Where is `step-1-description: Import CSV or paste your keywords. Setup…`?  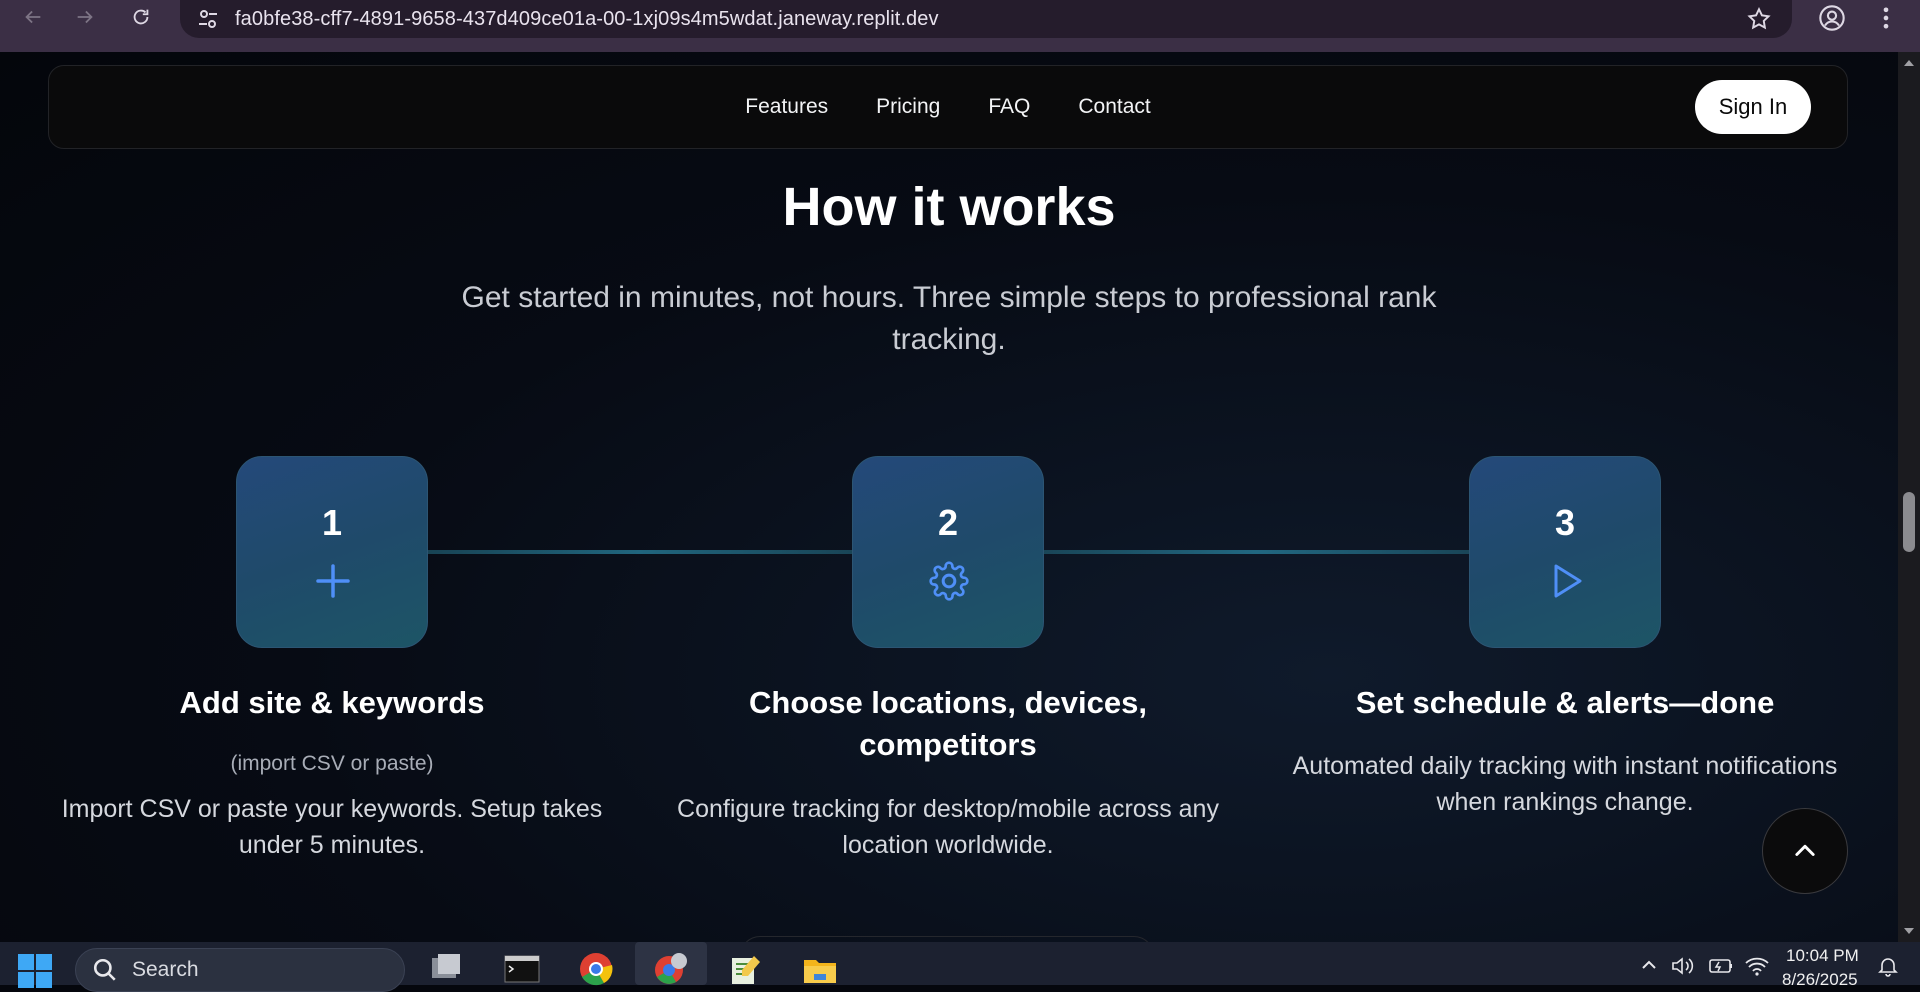
step-1-description: Import CSV or paste your keywords. Setup… is located at coordinates (332, 827).